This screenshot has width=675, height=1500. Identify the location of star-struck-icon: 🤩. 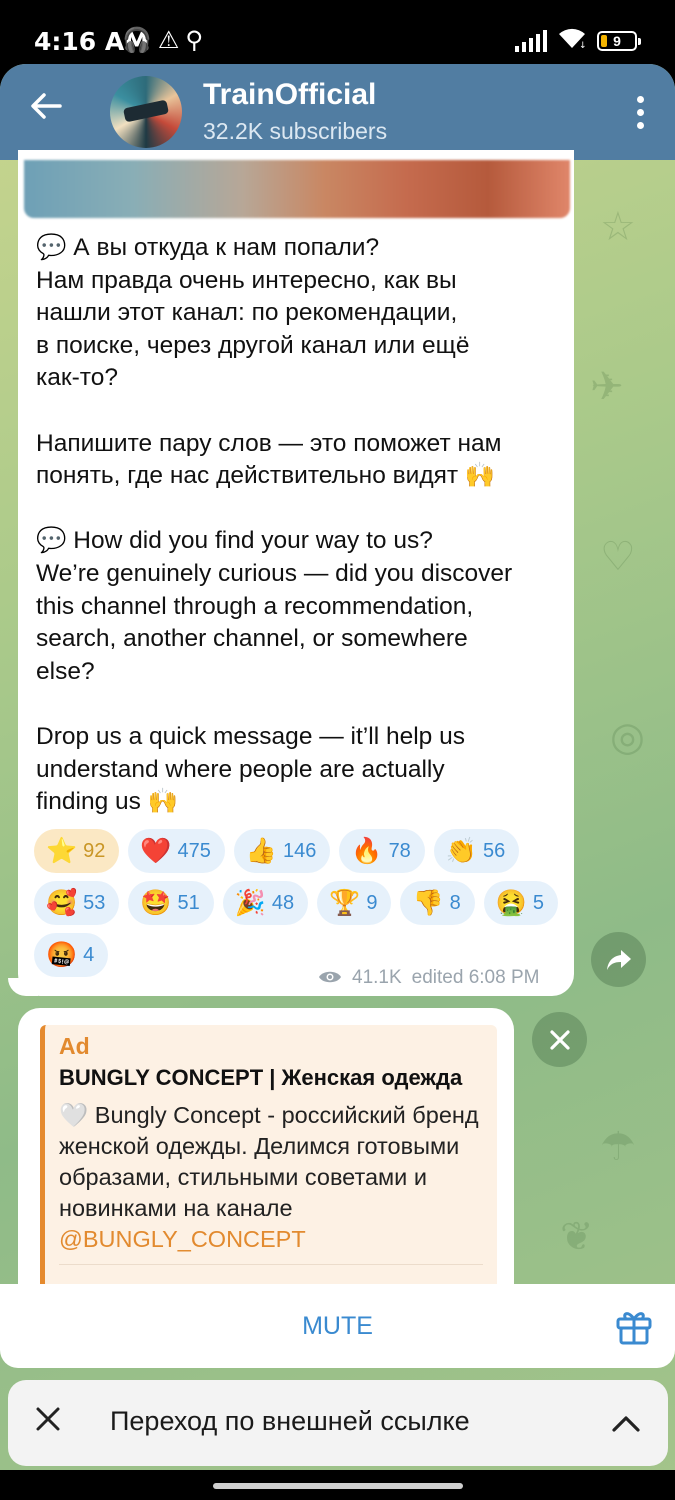
(156, 902).